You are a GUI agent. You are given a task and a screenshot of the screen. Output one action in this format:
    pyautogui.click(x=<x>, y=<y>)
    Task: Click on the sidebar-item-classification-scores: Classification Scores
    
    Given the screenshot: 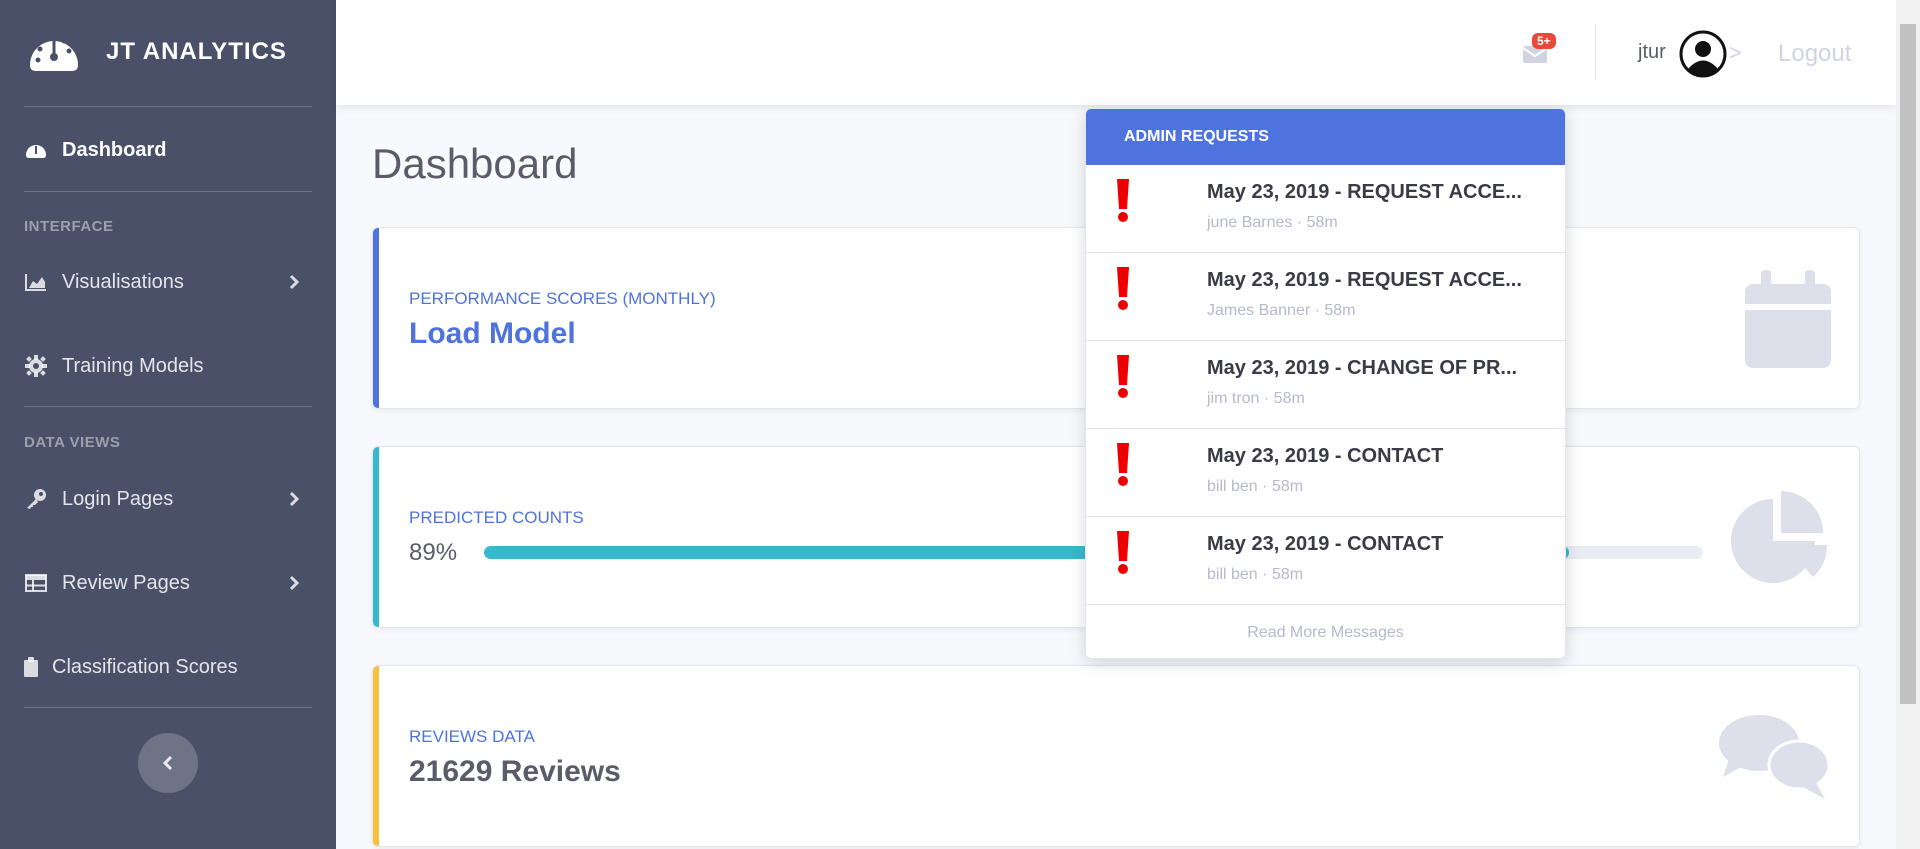 What is the action you would take?
    pyautogui.click(x=168, y=667)
    